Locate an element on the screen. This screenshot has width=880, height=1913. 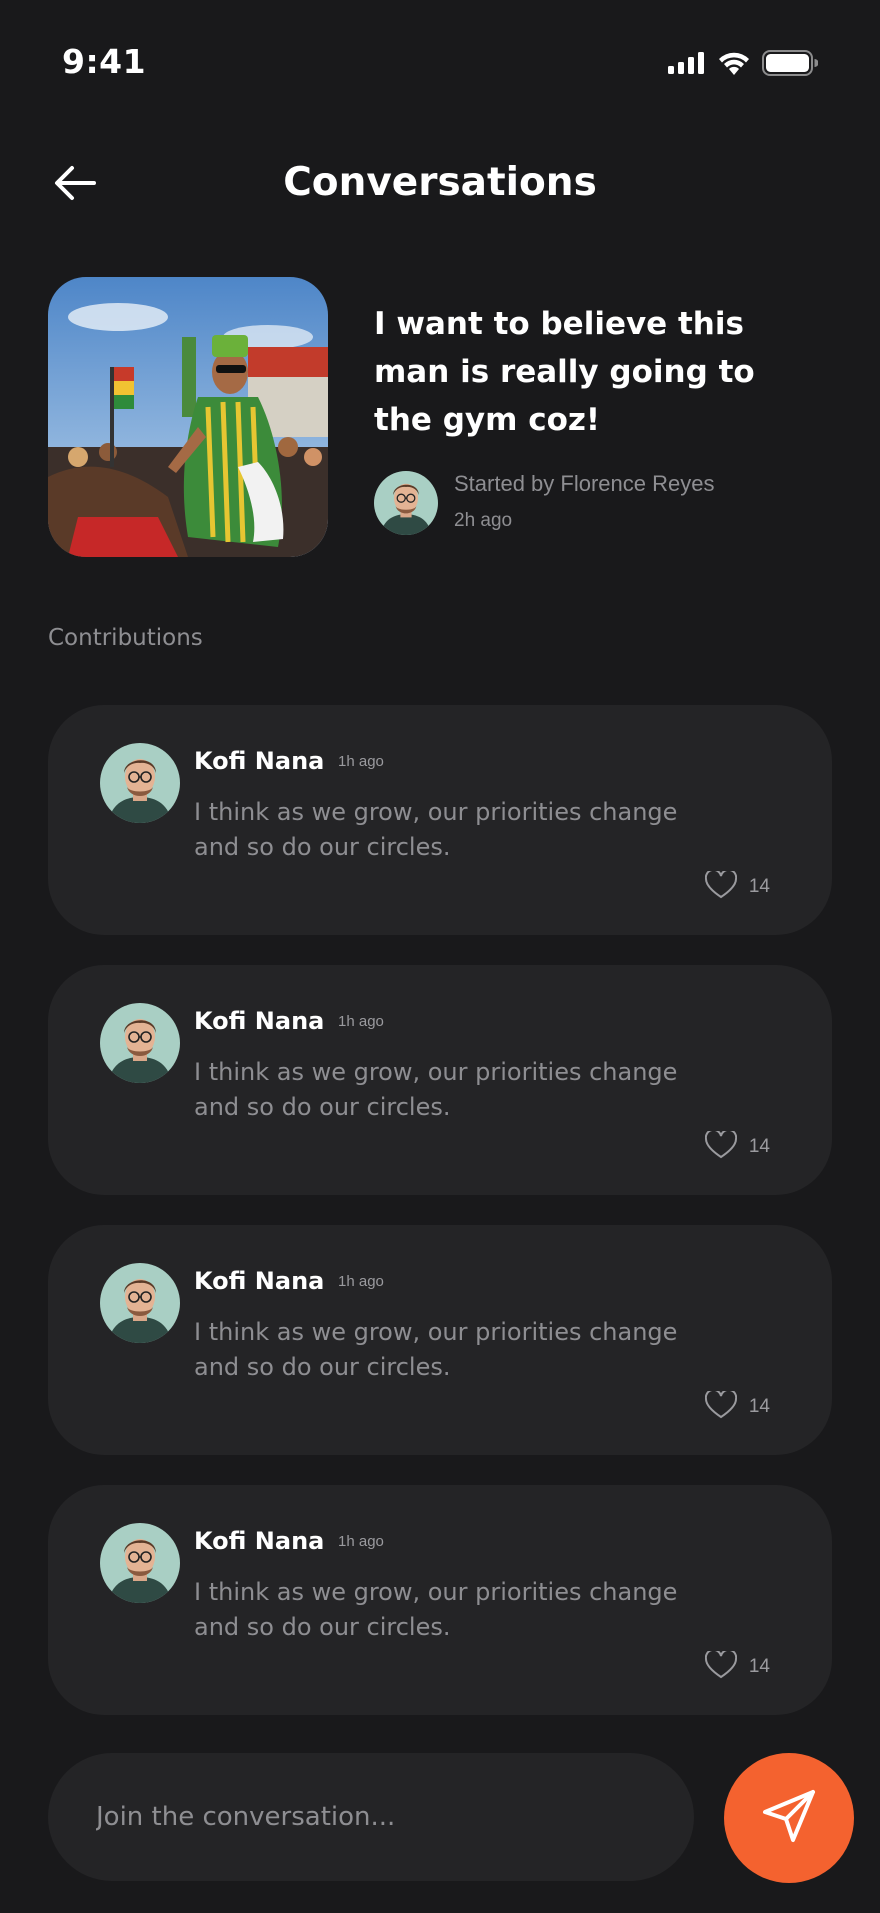
header: Conversations is located at coordinates (440, 185).